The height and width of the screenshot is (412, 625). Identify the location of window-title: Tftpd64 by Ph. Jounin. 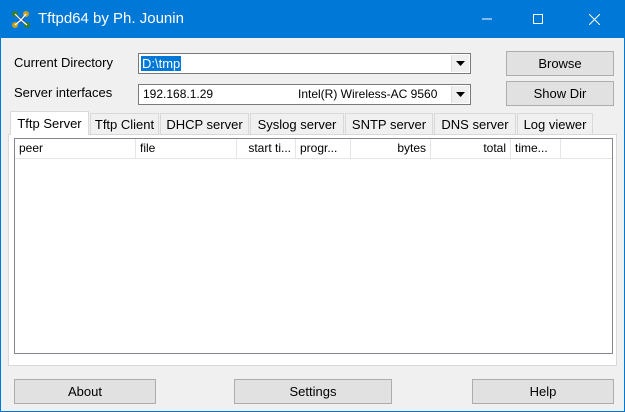
(111, 18).